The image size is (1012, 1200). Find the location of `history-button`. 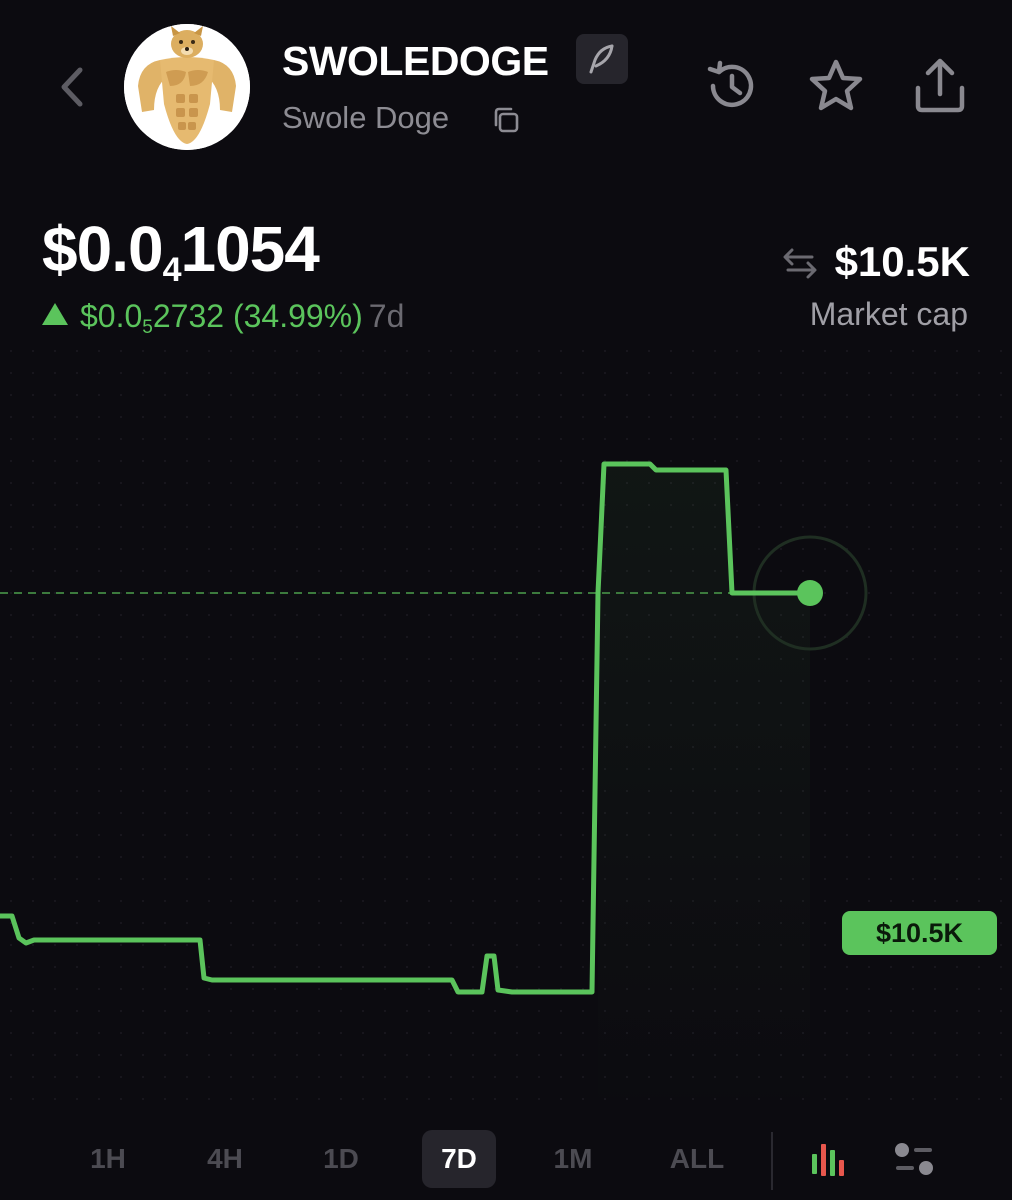

history-button is located at coordinates (732, 86).